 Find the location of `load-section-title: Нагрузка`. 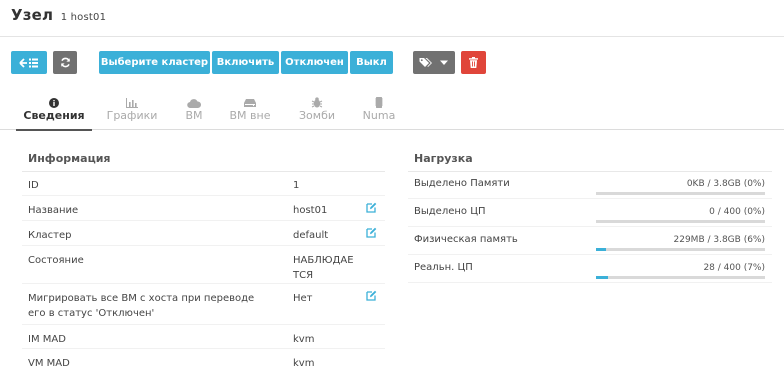

load-section-title: Нагрузка is located at coordinates (443, 158).